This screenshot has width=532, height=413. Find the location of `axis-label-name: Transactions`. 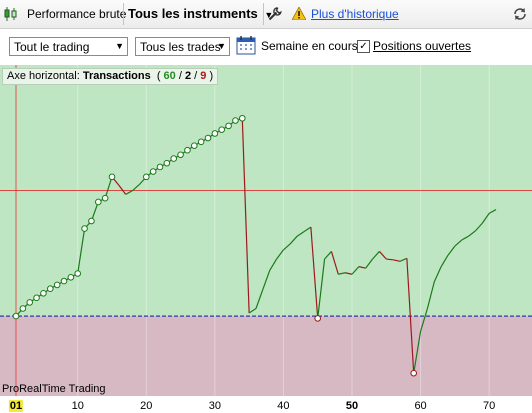

axis-label-name: Transactions is located at coordinates (116, 76).